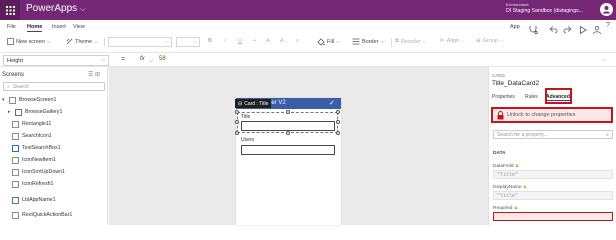 The height and width of the screenshot is (240, 616). What do you see at coordinates (43, 172) in the screenshot?
I see `tree-item-label: IconSortUpDown1` at bounding box center [43, 172].